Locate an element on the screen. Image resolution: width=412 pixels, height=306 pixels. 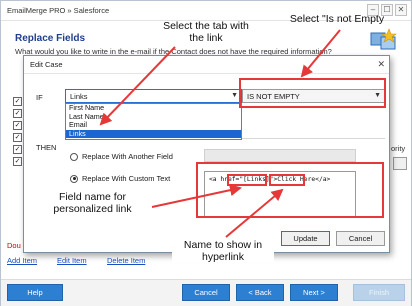
radio-custom-text is located at coordinates (74, 178).